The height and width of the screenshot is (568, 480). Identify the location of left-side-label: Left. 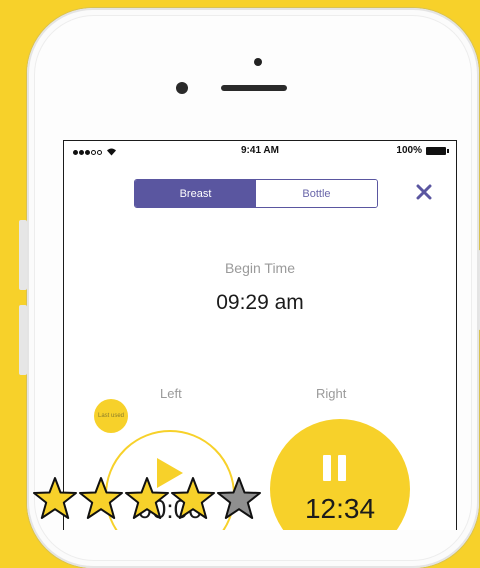
(171, 393).